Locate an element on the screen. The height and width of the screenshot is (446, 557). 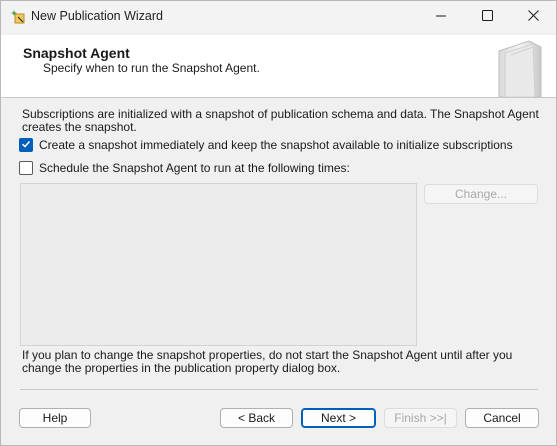
checkmark-icon is located at coordinates (26, 145).